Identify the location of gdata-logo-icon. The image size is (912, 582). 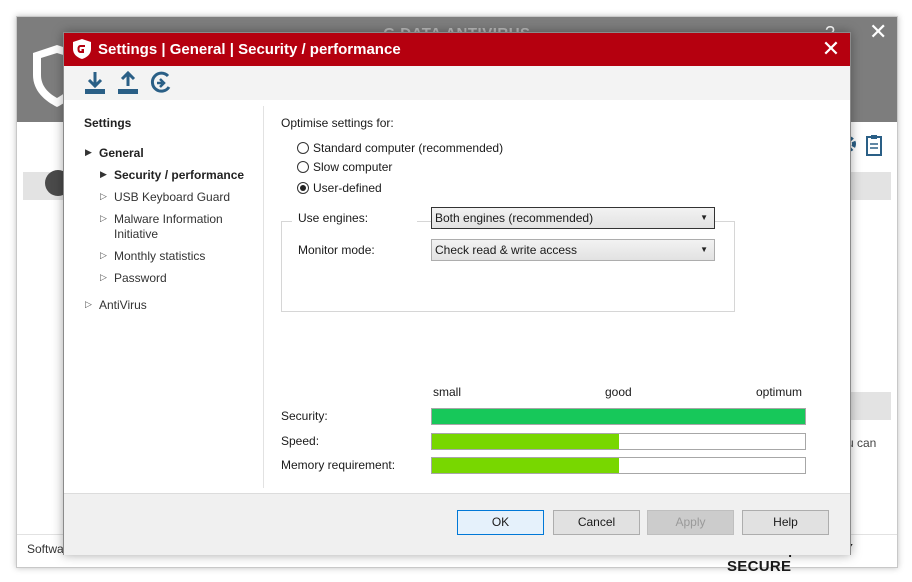
(82, 49).